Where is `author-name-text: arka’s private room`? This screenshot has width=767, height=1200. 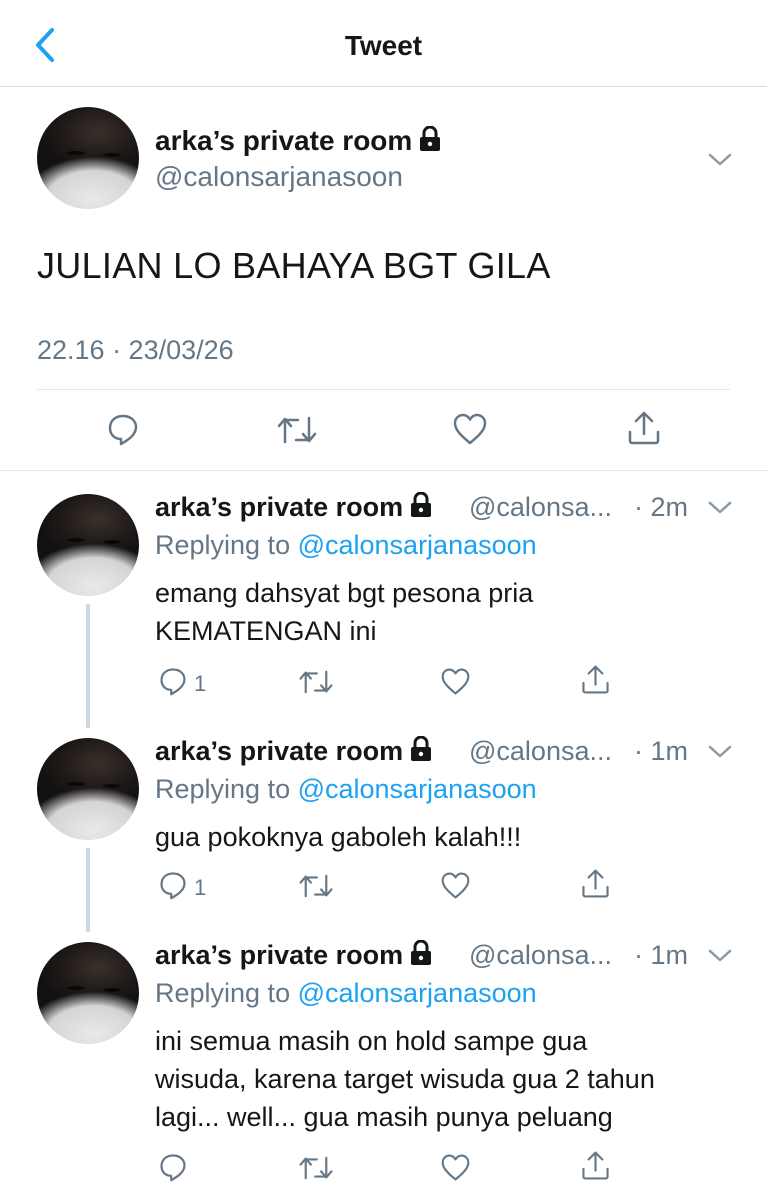
author-name-text: arka’s private room is located at coordinates (284, 140).